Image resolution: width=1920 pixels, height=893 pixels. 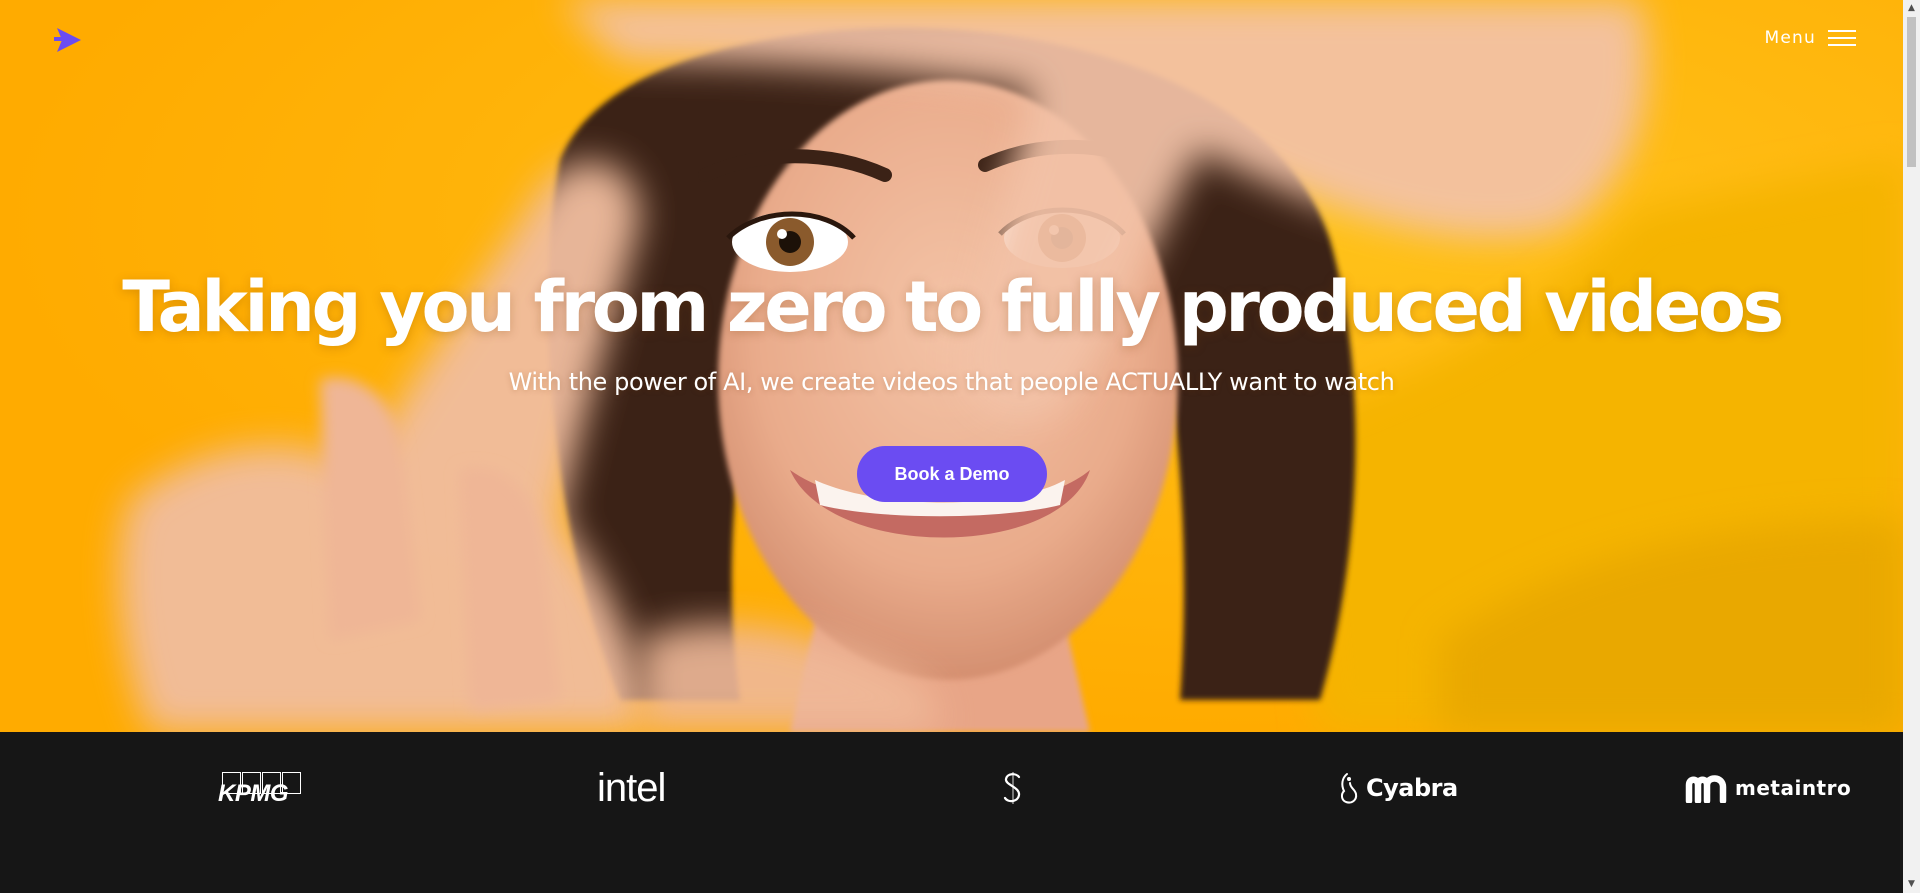 I want to click on scroll-up-arrow-icon: ▲, so click(x=1911, y=8).